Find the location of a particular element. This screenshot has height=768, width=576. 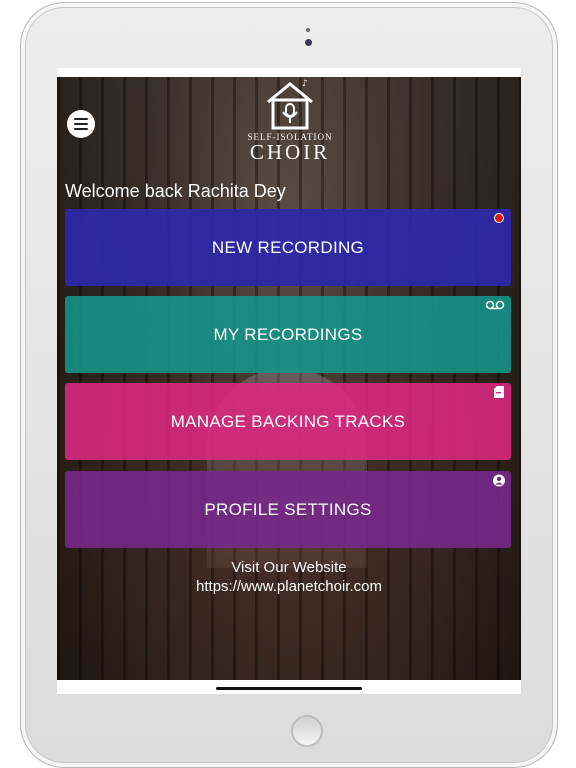

home-button is located at coordinates (307, 731).